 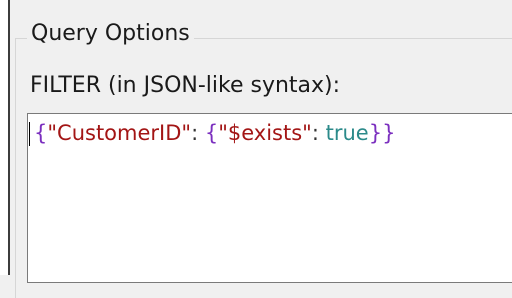 I want to click on filter-token: "$exists", so click(x=265, y=133).